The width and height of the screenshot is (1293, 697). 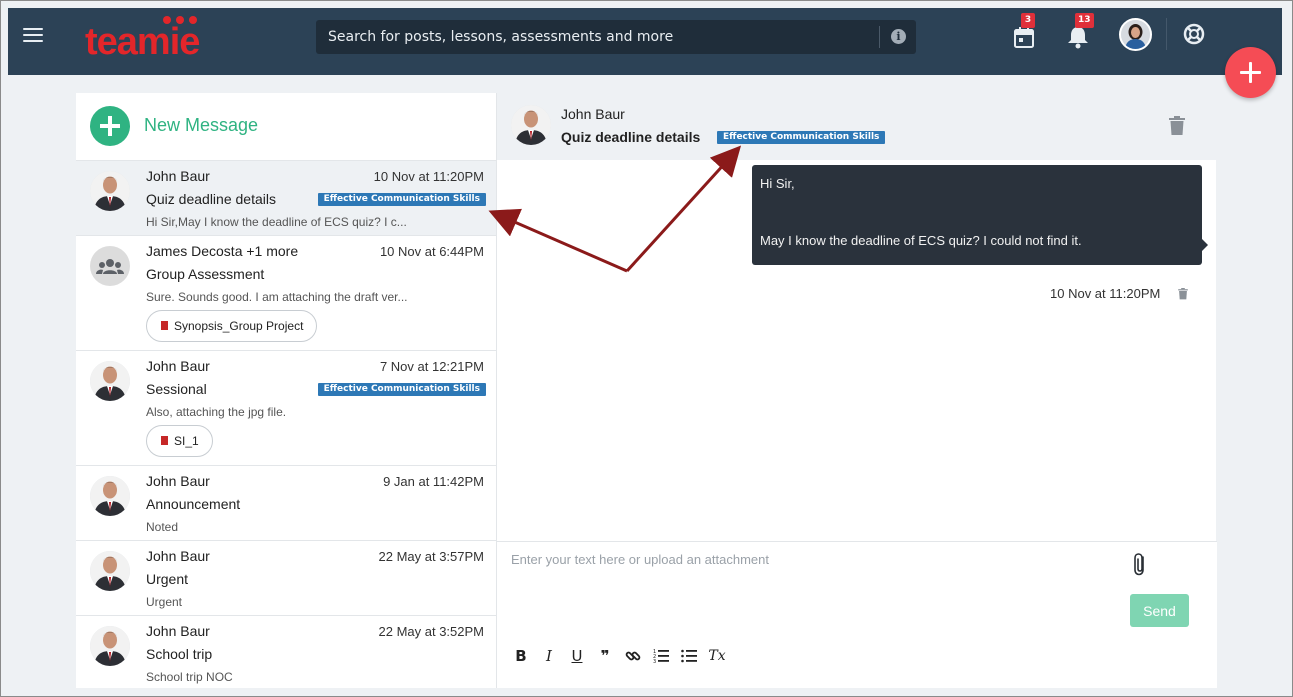 What do you see at coordinates (654, 661) in the screenshot?
I see `svg-text: 3` at bounding box center [654, 661].